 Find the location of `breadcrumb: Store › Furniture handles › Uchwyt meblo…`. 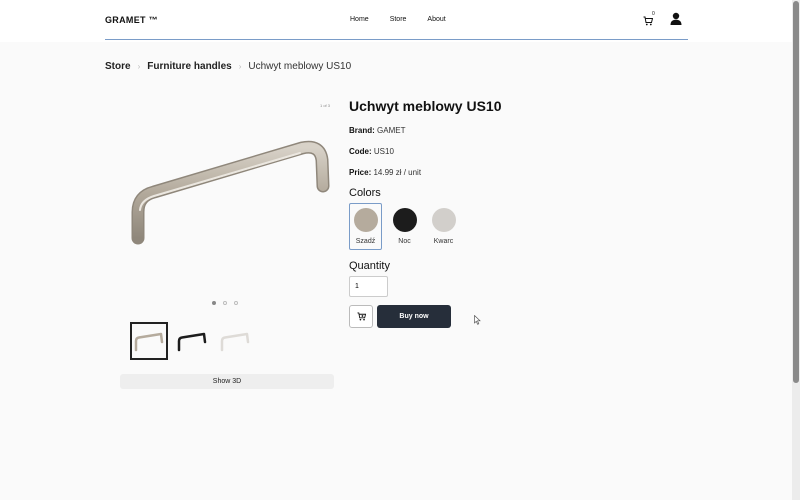

breadcrumb: Store › Furniture handles › Uchwyt meblo… is located at coordinates (228, 66).